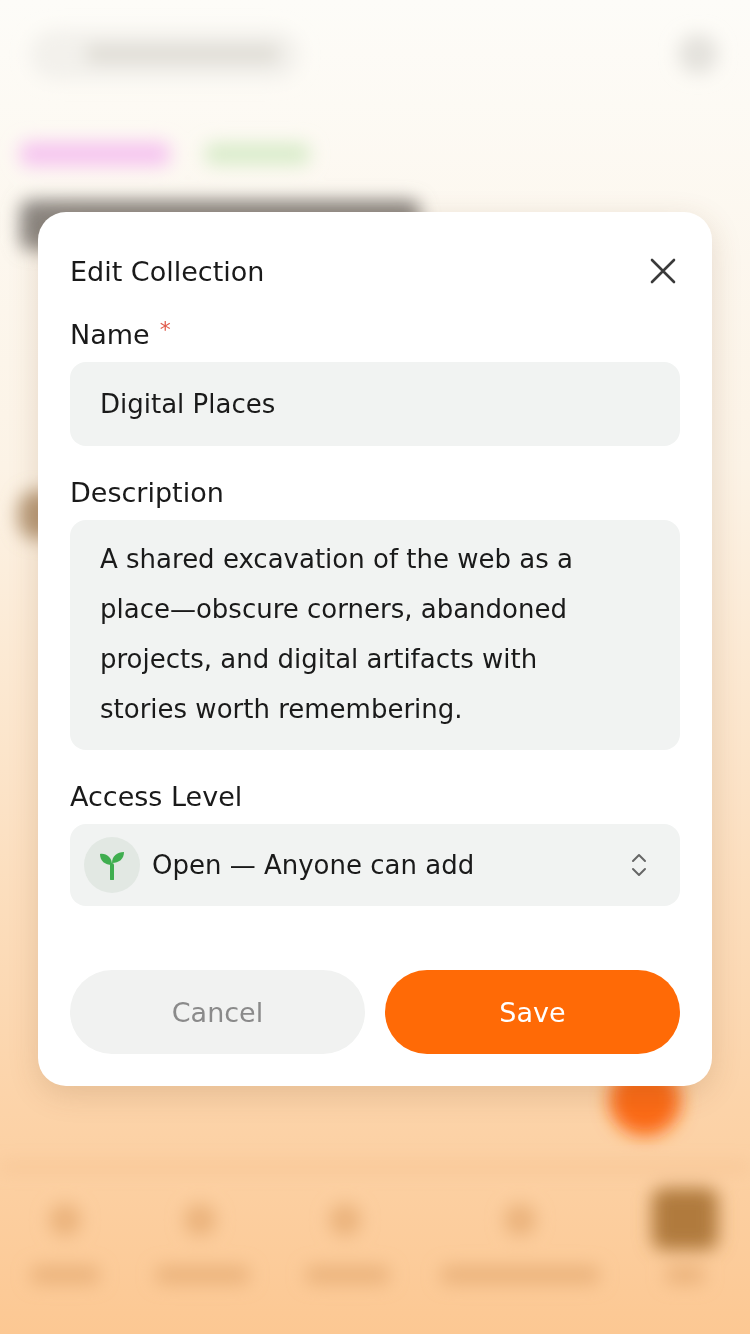 This screenshot has width=750, height=1334. What do you see at coordinates (156, 797) in the screenshot?
I see `field-label: Access Level` at bounding box center [156, 797].